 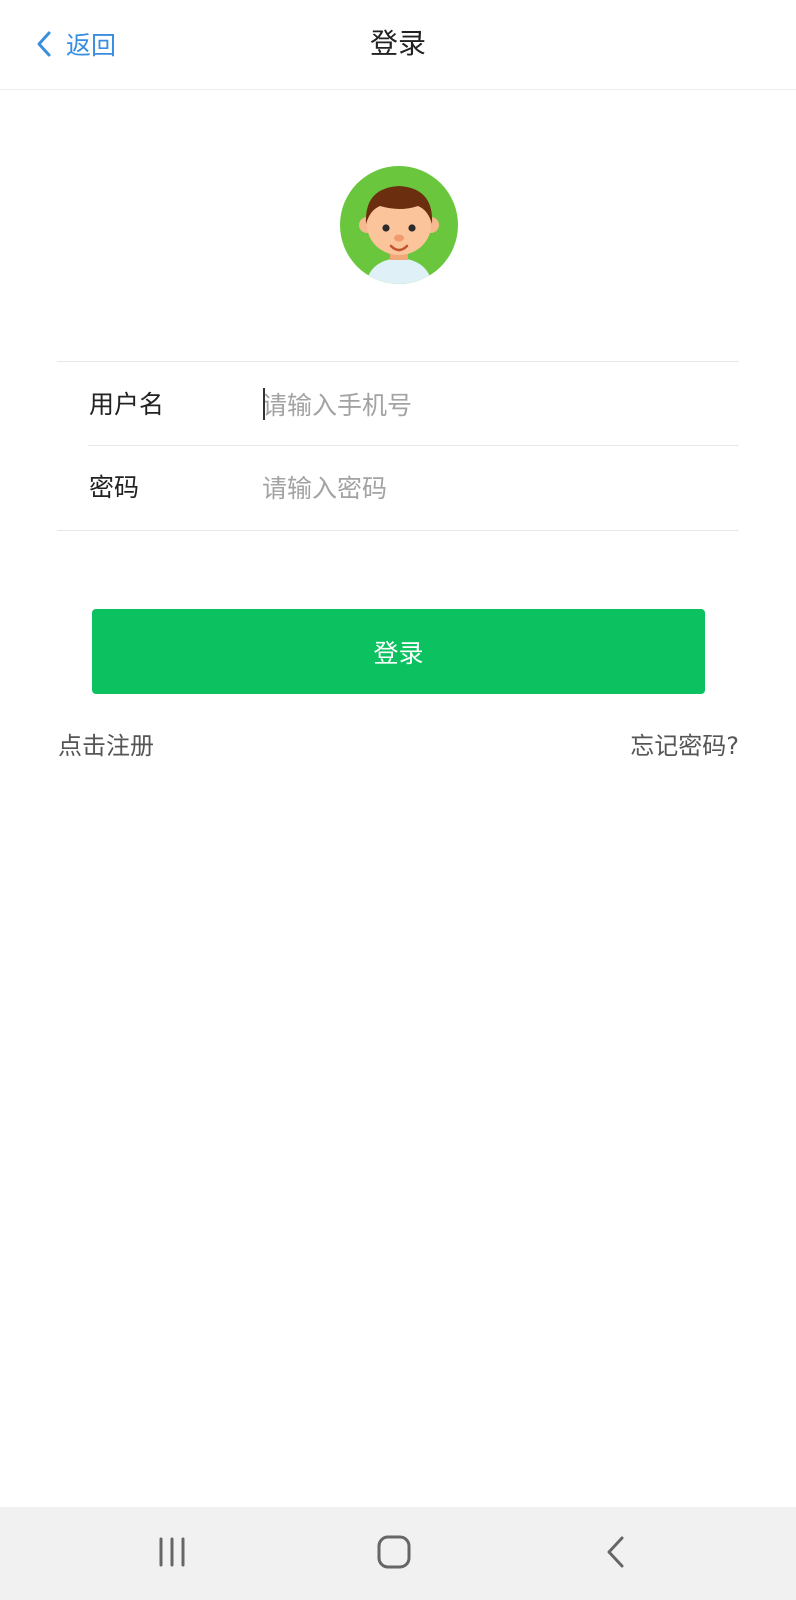 I want to click on recent-apps-button, so click(x=172, y=1554).